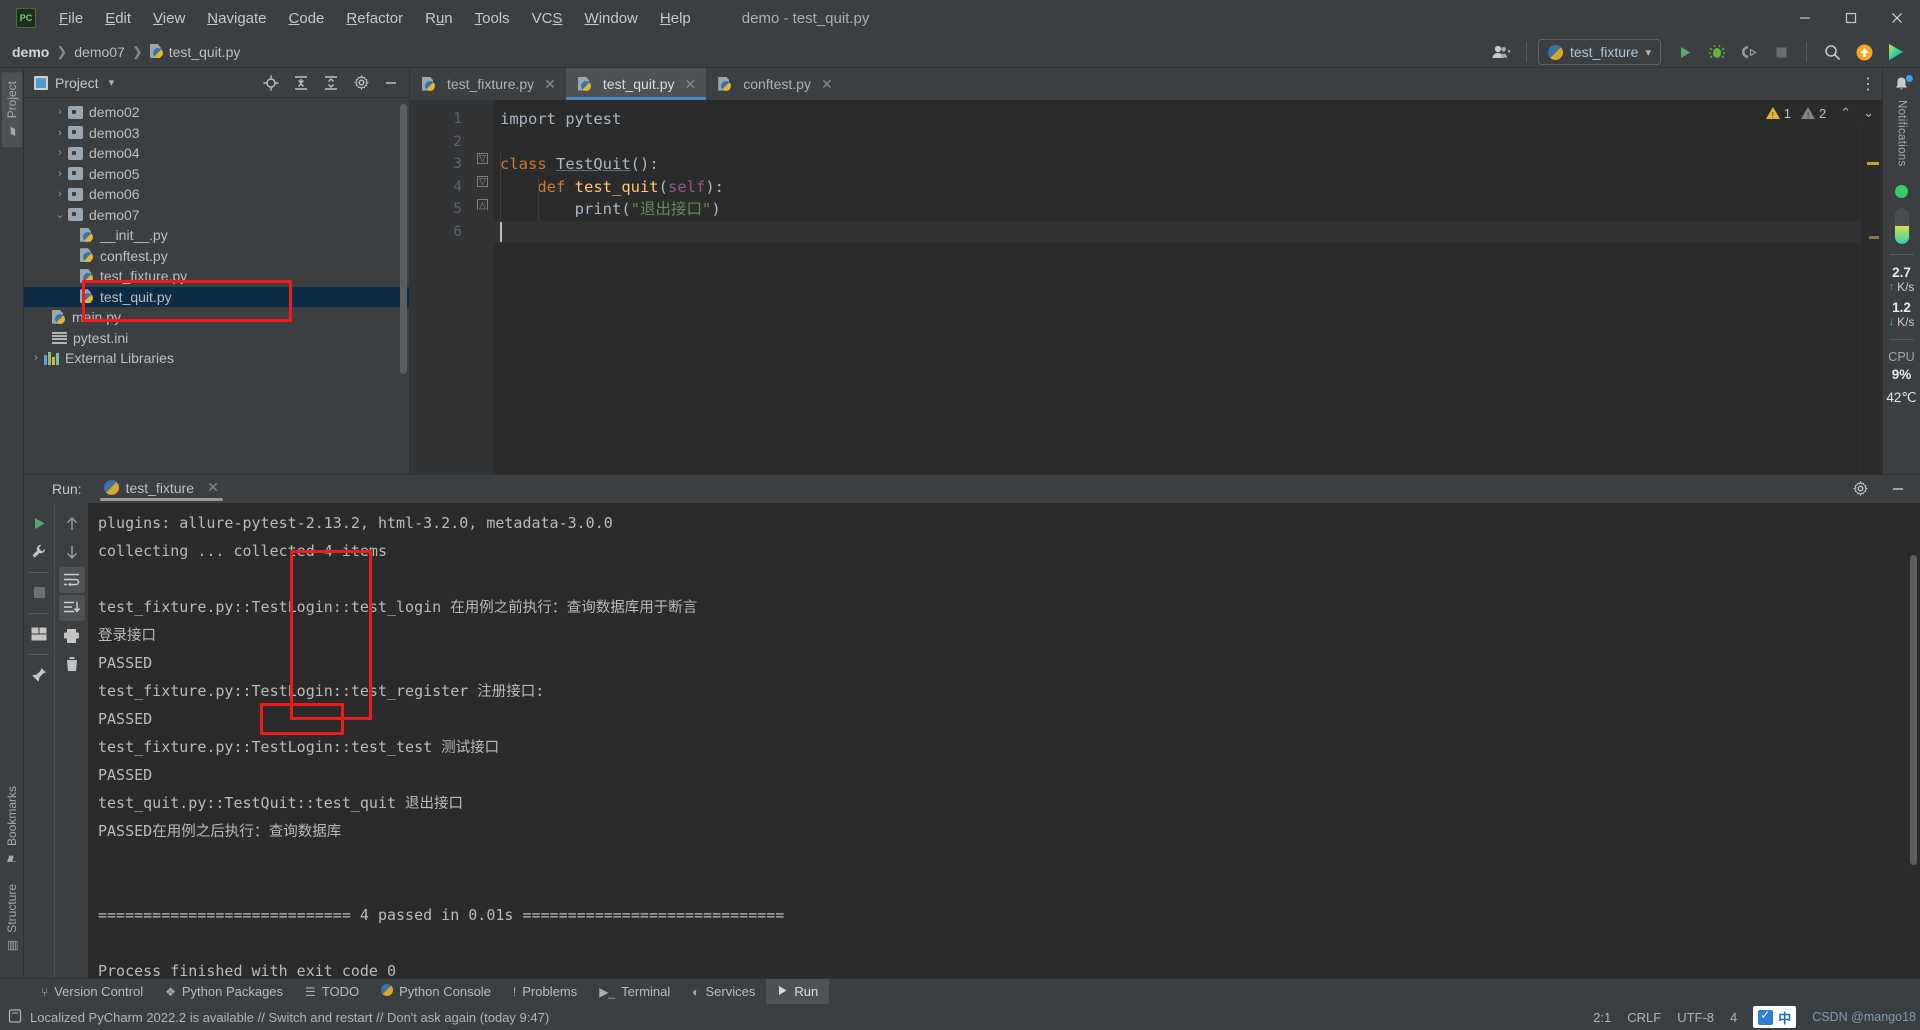 The image size is (1920, 1030). I want to click on sidebar-tab-bookmarks: ⚑ Bookmarks, so click(12, 826).